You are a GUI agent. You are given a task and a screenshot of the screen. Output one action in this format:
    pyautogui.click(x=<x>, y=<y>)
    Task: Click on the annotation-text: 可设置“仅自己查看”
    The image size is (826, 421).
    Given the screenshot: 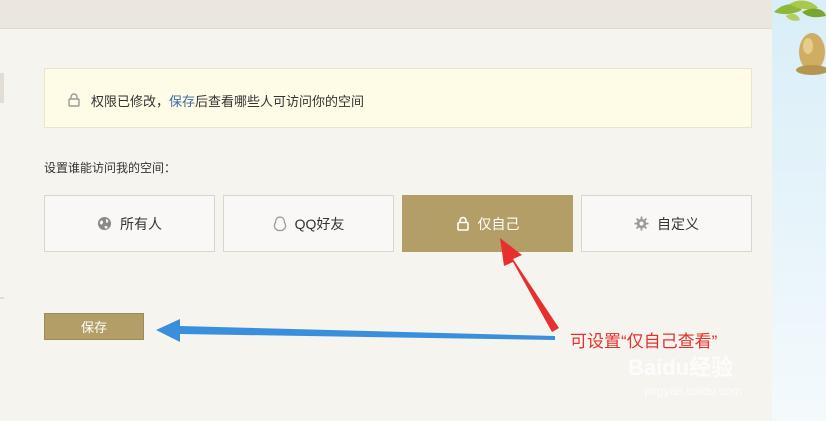 What is the action you would take?
    pyautogui.click(x=644, y=341)
    